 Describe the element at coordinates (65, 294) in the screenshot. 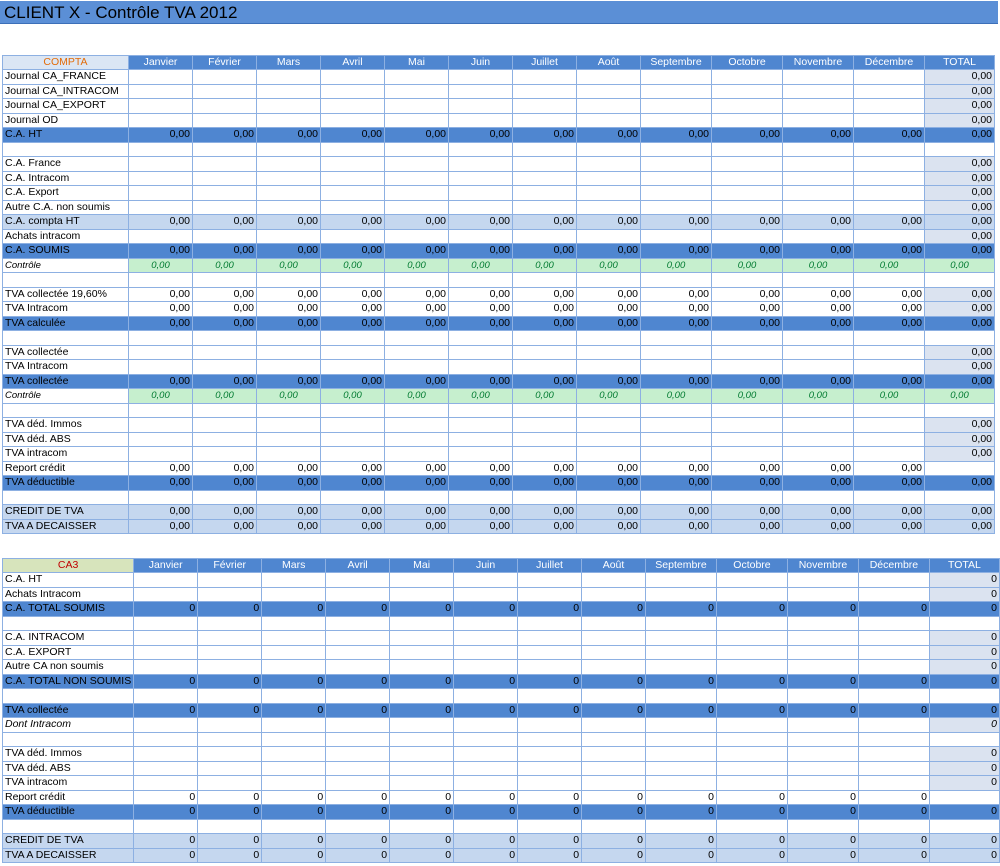

I see `row-label-cell: TVA collectée 19,60%` at that location.